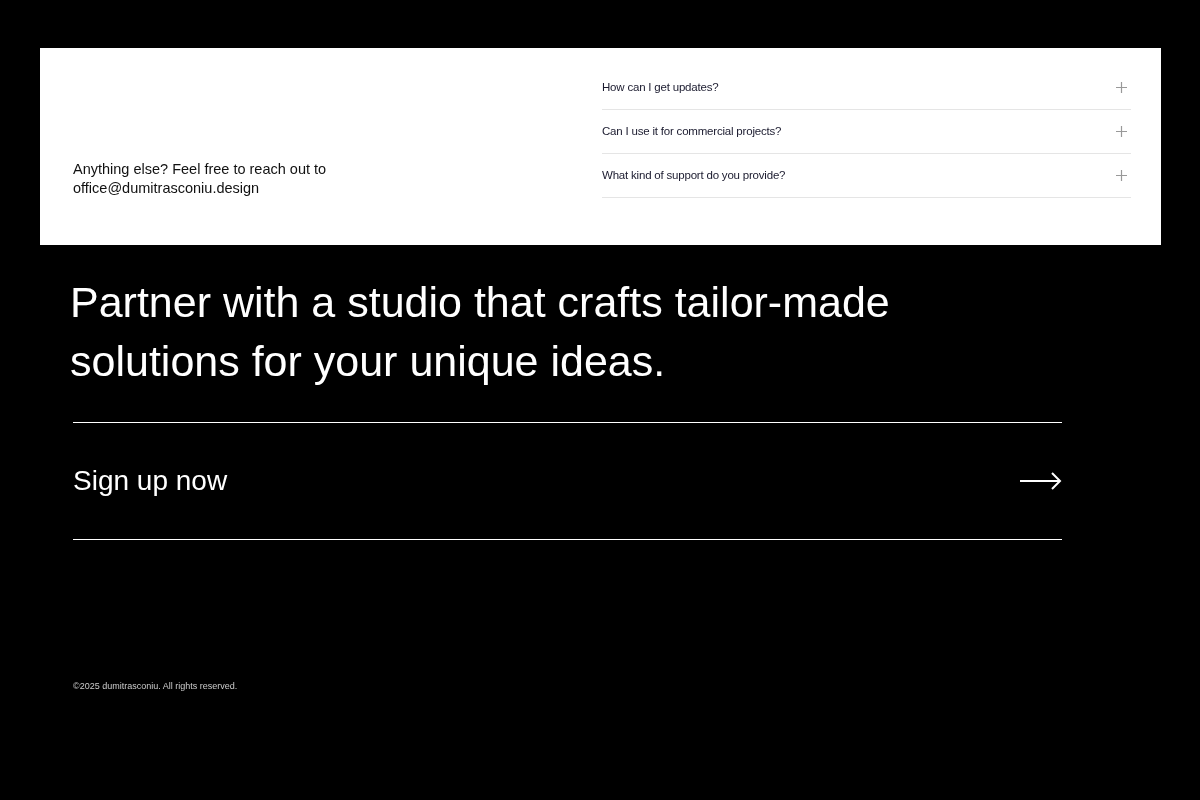  What do you see at coordinates (567, 481) in the screenshot?
I see `signup-link: Sign up now` at bounding box center [567, 481].